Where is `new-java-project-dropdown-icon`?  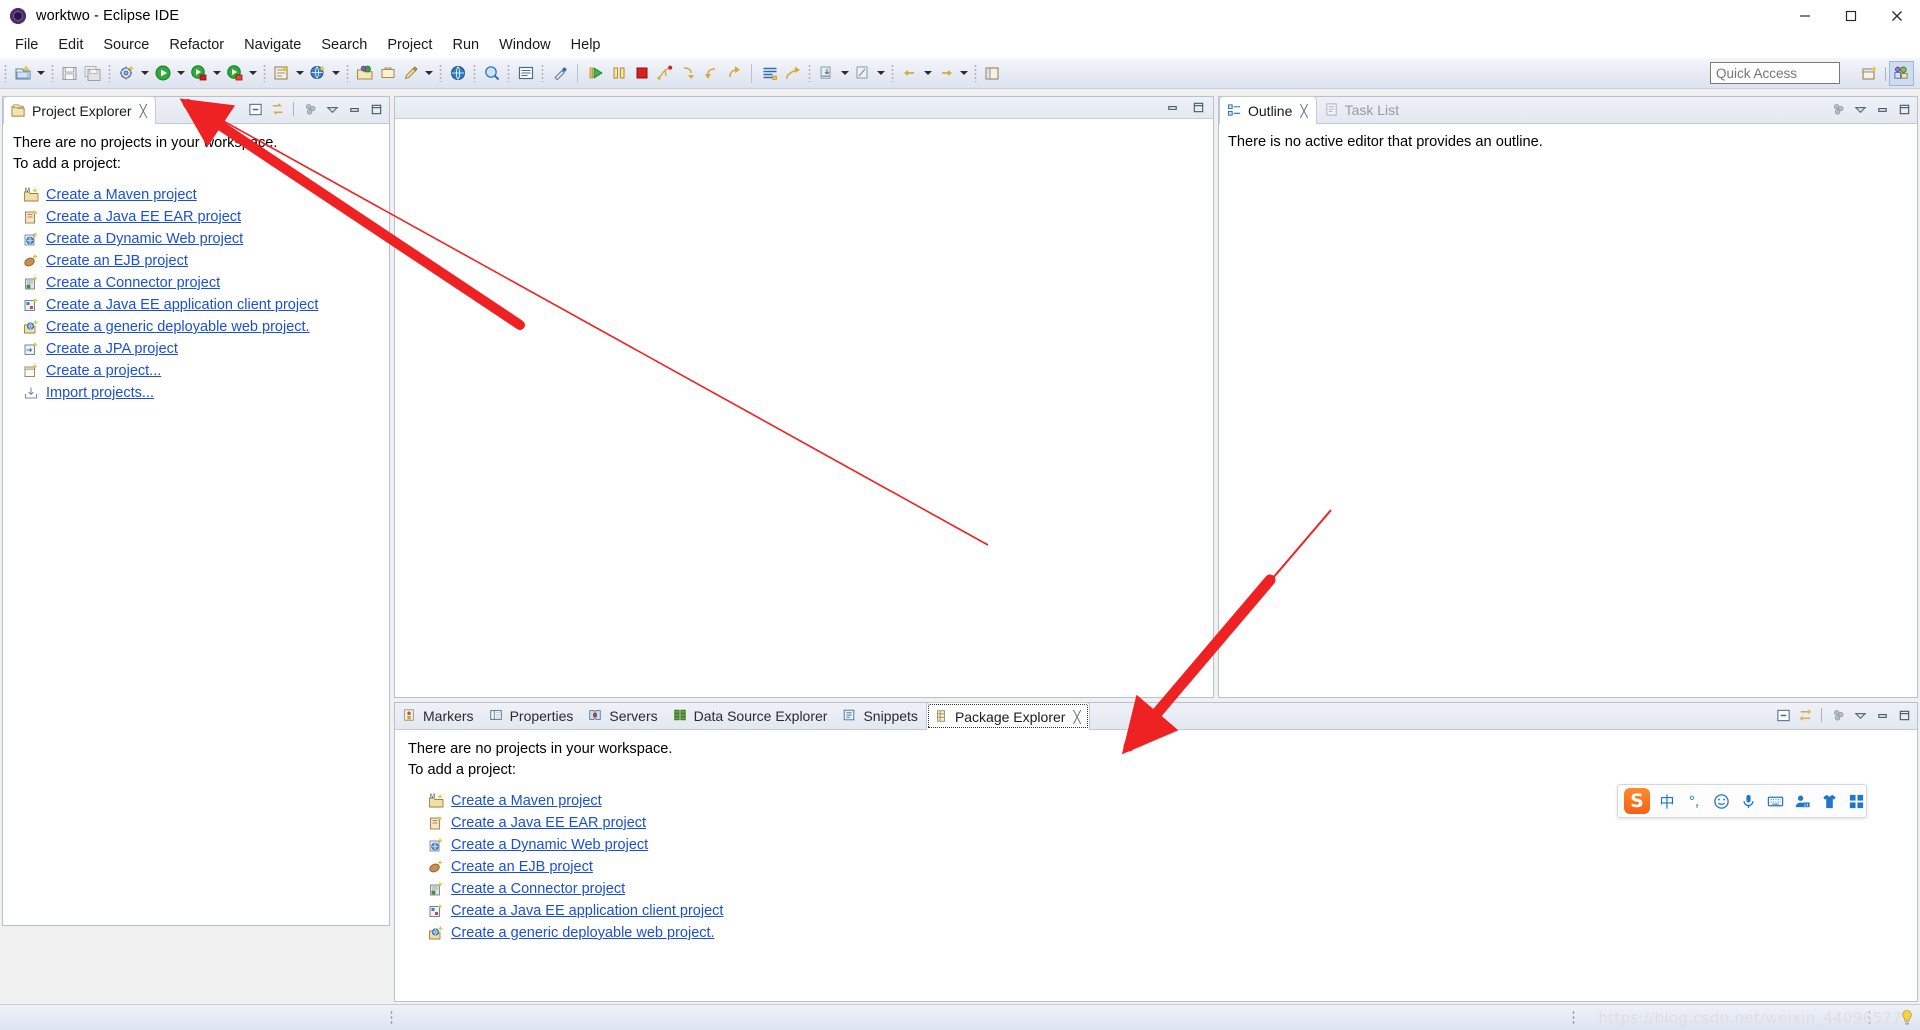
new-java-project-dropdown-icon is located at coordinates (299, 73).